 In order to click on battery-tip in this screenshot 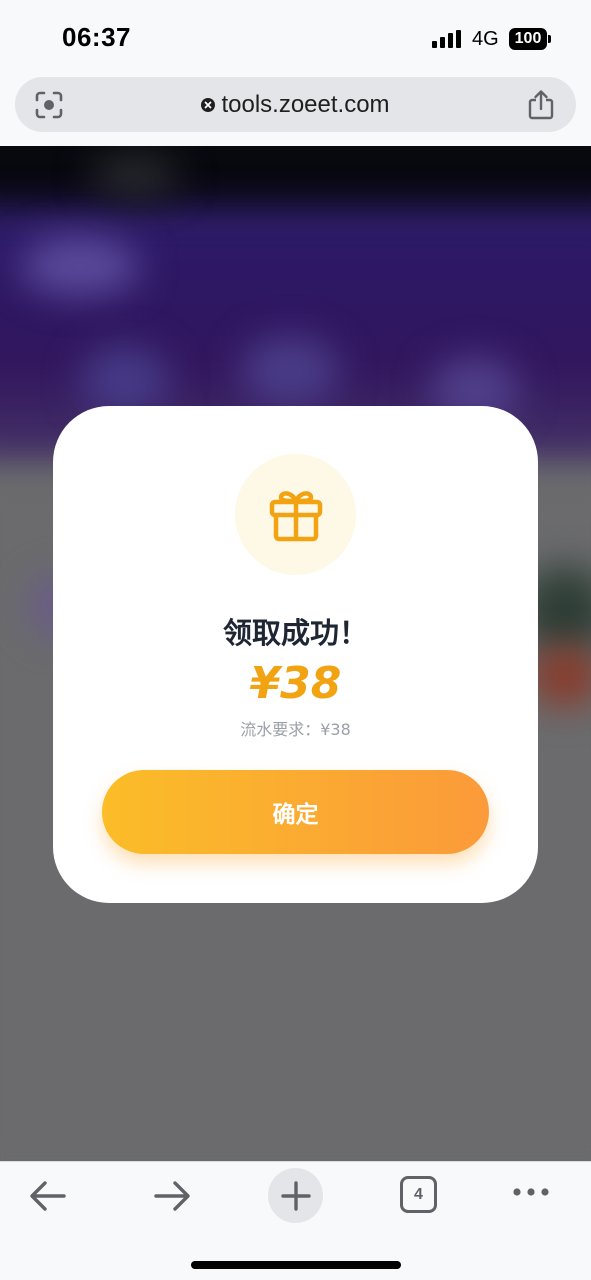, I will do `click(549, 39)`.